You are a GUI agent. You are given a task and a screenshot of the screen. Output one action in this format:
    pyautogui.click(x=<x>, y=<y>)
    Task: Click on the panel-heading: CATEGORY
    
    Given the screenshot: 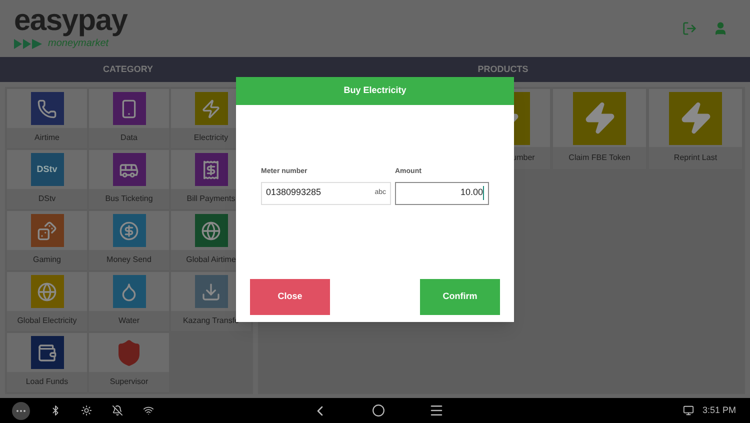 What is the action you would take?
    pyautogui.click(x=127, y=69)
    